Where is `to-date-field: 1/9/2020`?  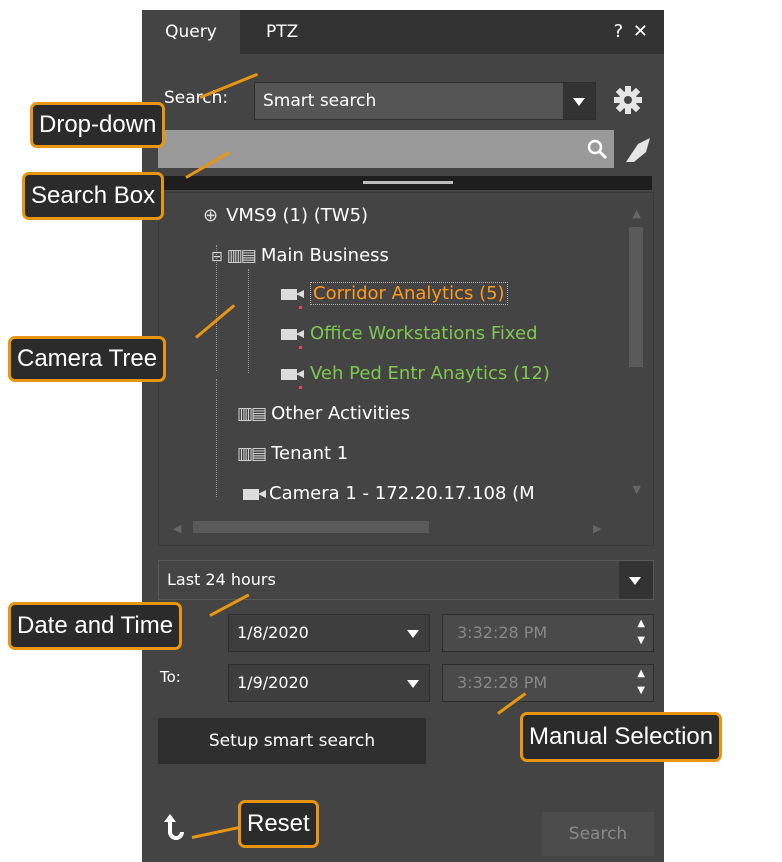 to-date-field: 1/9/2020 is located at coordinates (329, 683).